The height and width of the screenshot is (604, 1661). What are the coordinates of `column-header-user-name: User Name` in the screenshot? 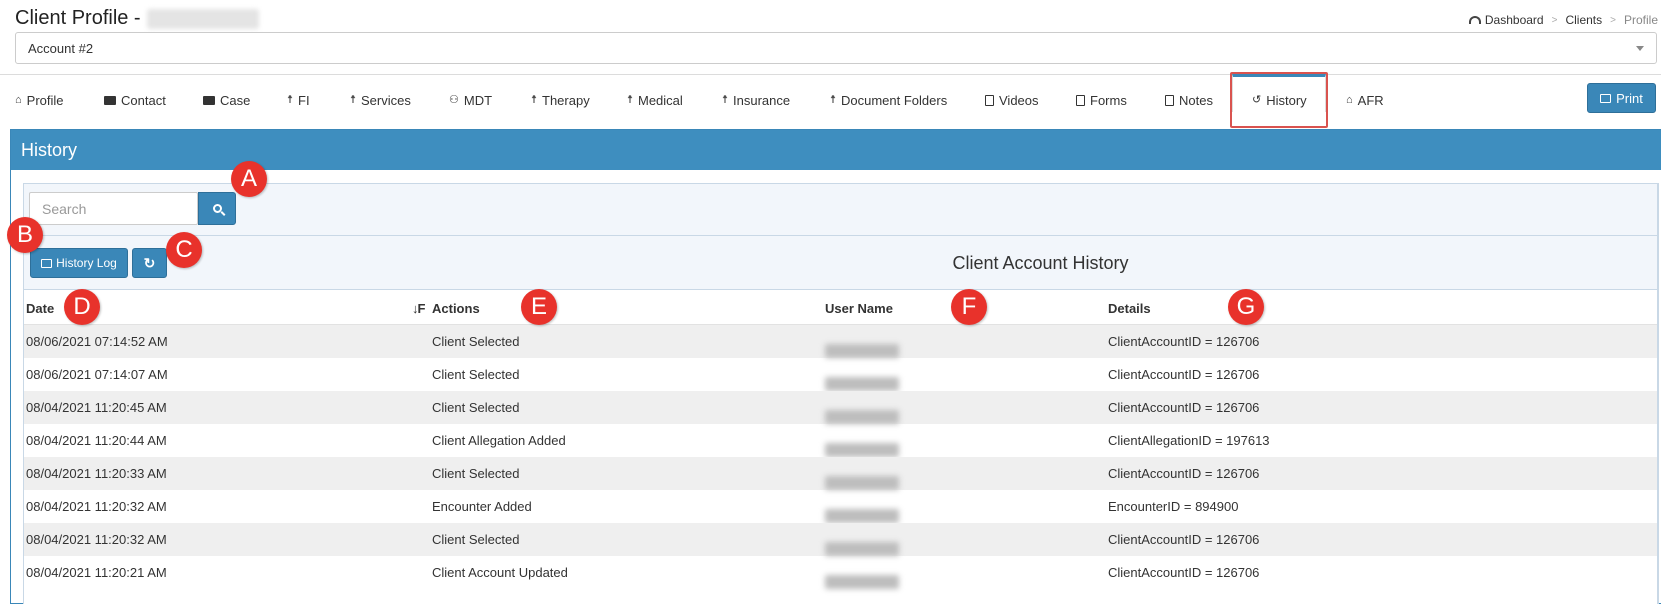 It's located at (859, 308).